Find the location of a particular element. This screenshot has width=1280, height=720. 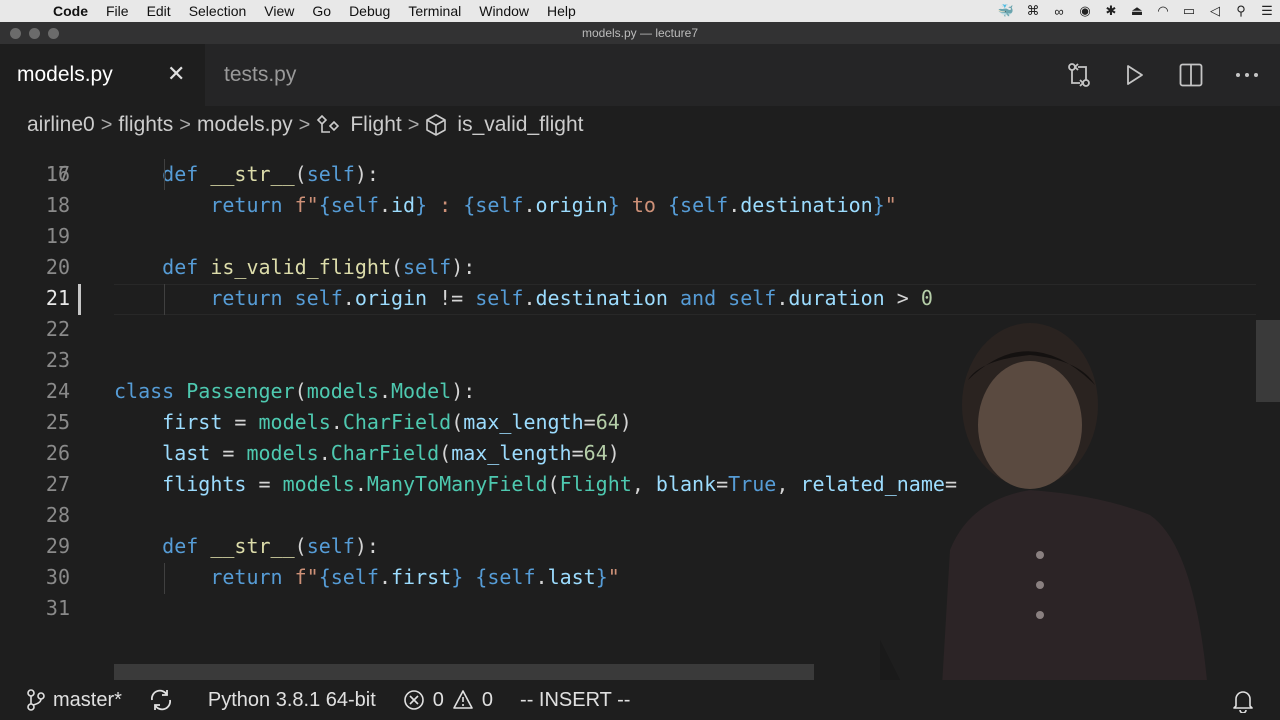

code-line: 17 def __str__(self): is located at coordinates (628, 174).